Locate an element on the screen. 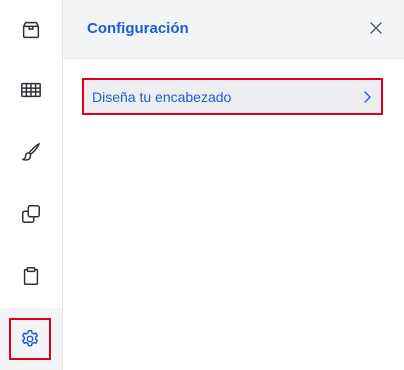 This screenshot has width=404, height=370. sidebar-item-box is located at coordinates (31, 30).